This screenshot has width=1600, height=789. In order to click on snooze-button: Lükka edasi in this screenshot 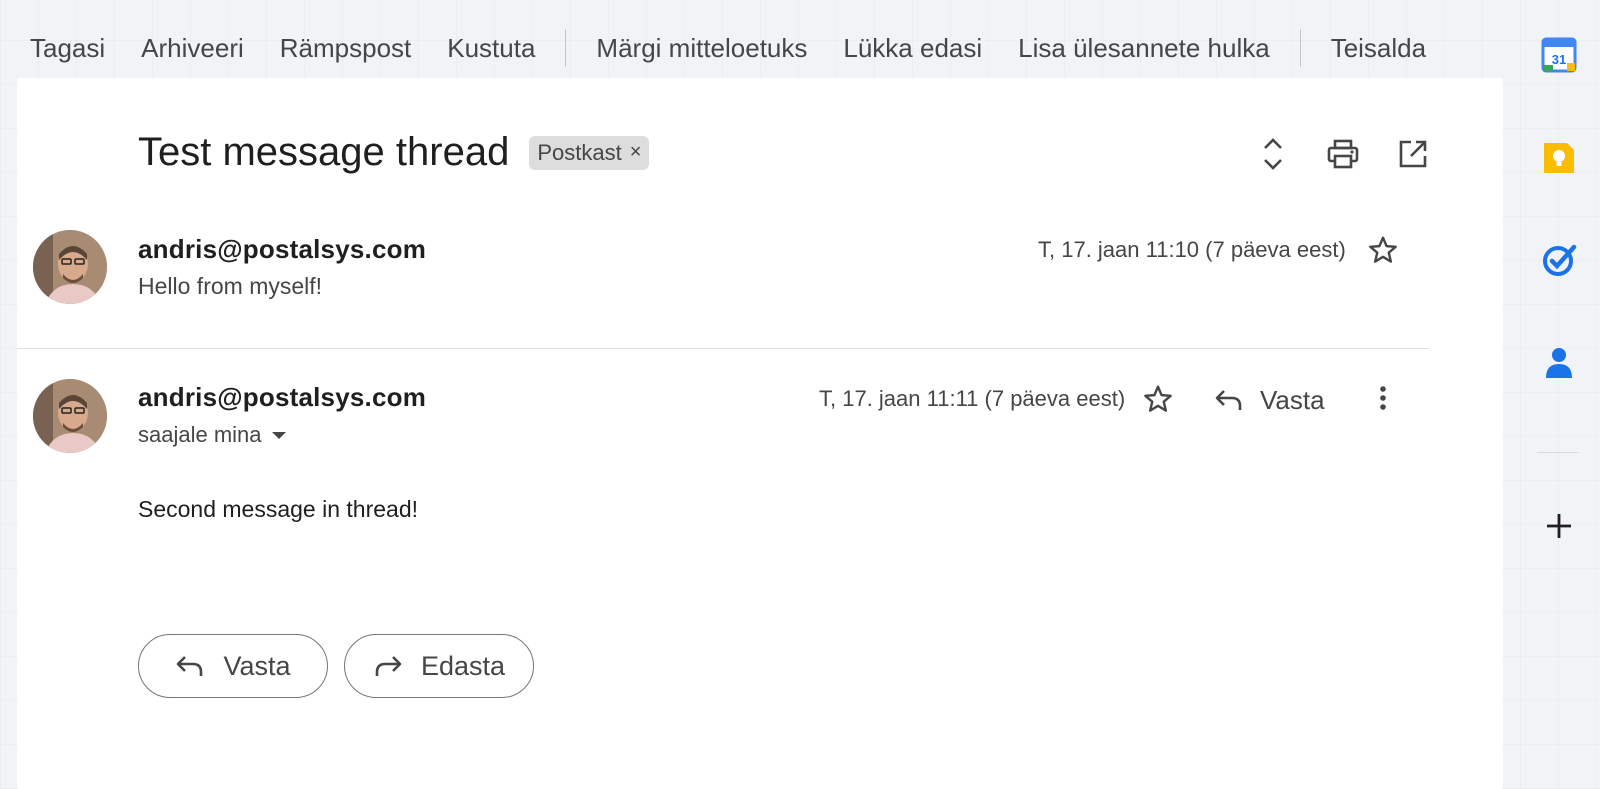, I will do `click(912, 48)`.